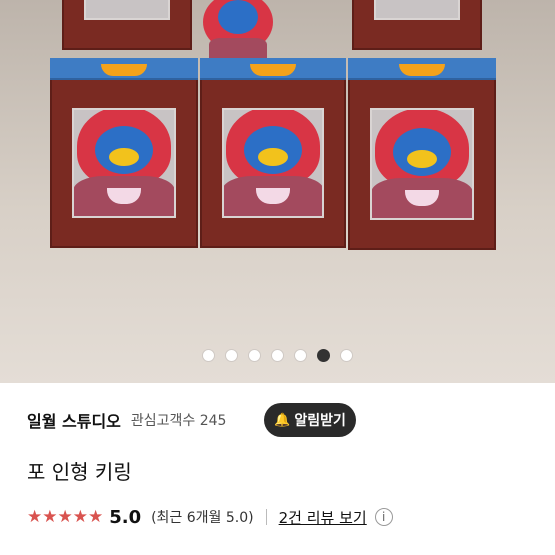 This screenshot has height=555, width=555. Describe the element at coordinates (266, 517) in the screenshot. I see `divider` at that location.